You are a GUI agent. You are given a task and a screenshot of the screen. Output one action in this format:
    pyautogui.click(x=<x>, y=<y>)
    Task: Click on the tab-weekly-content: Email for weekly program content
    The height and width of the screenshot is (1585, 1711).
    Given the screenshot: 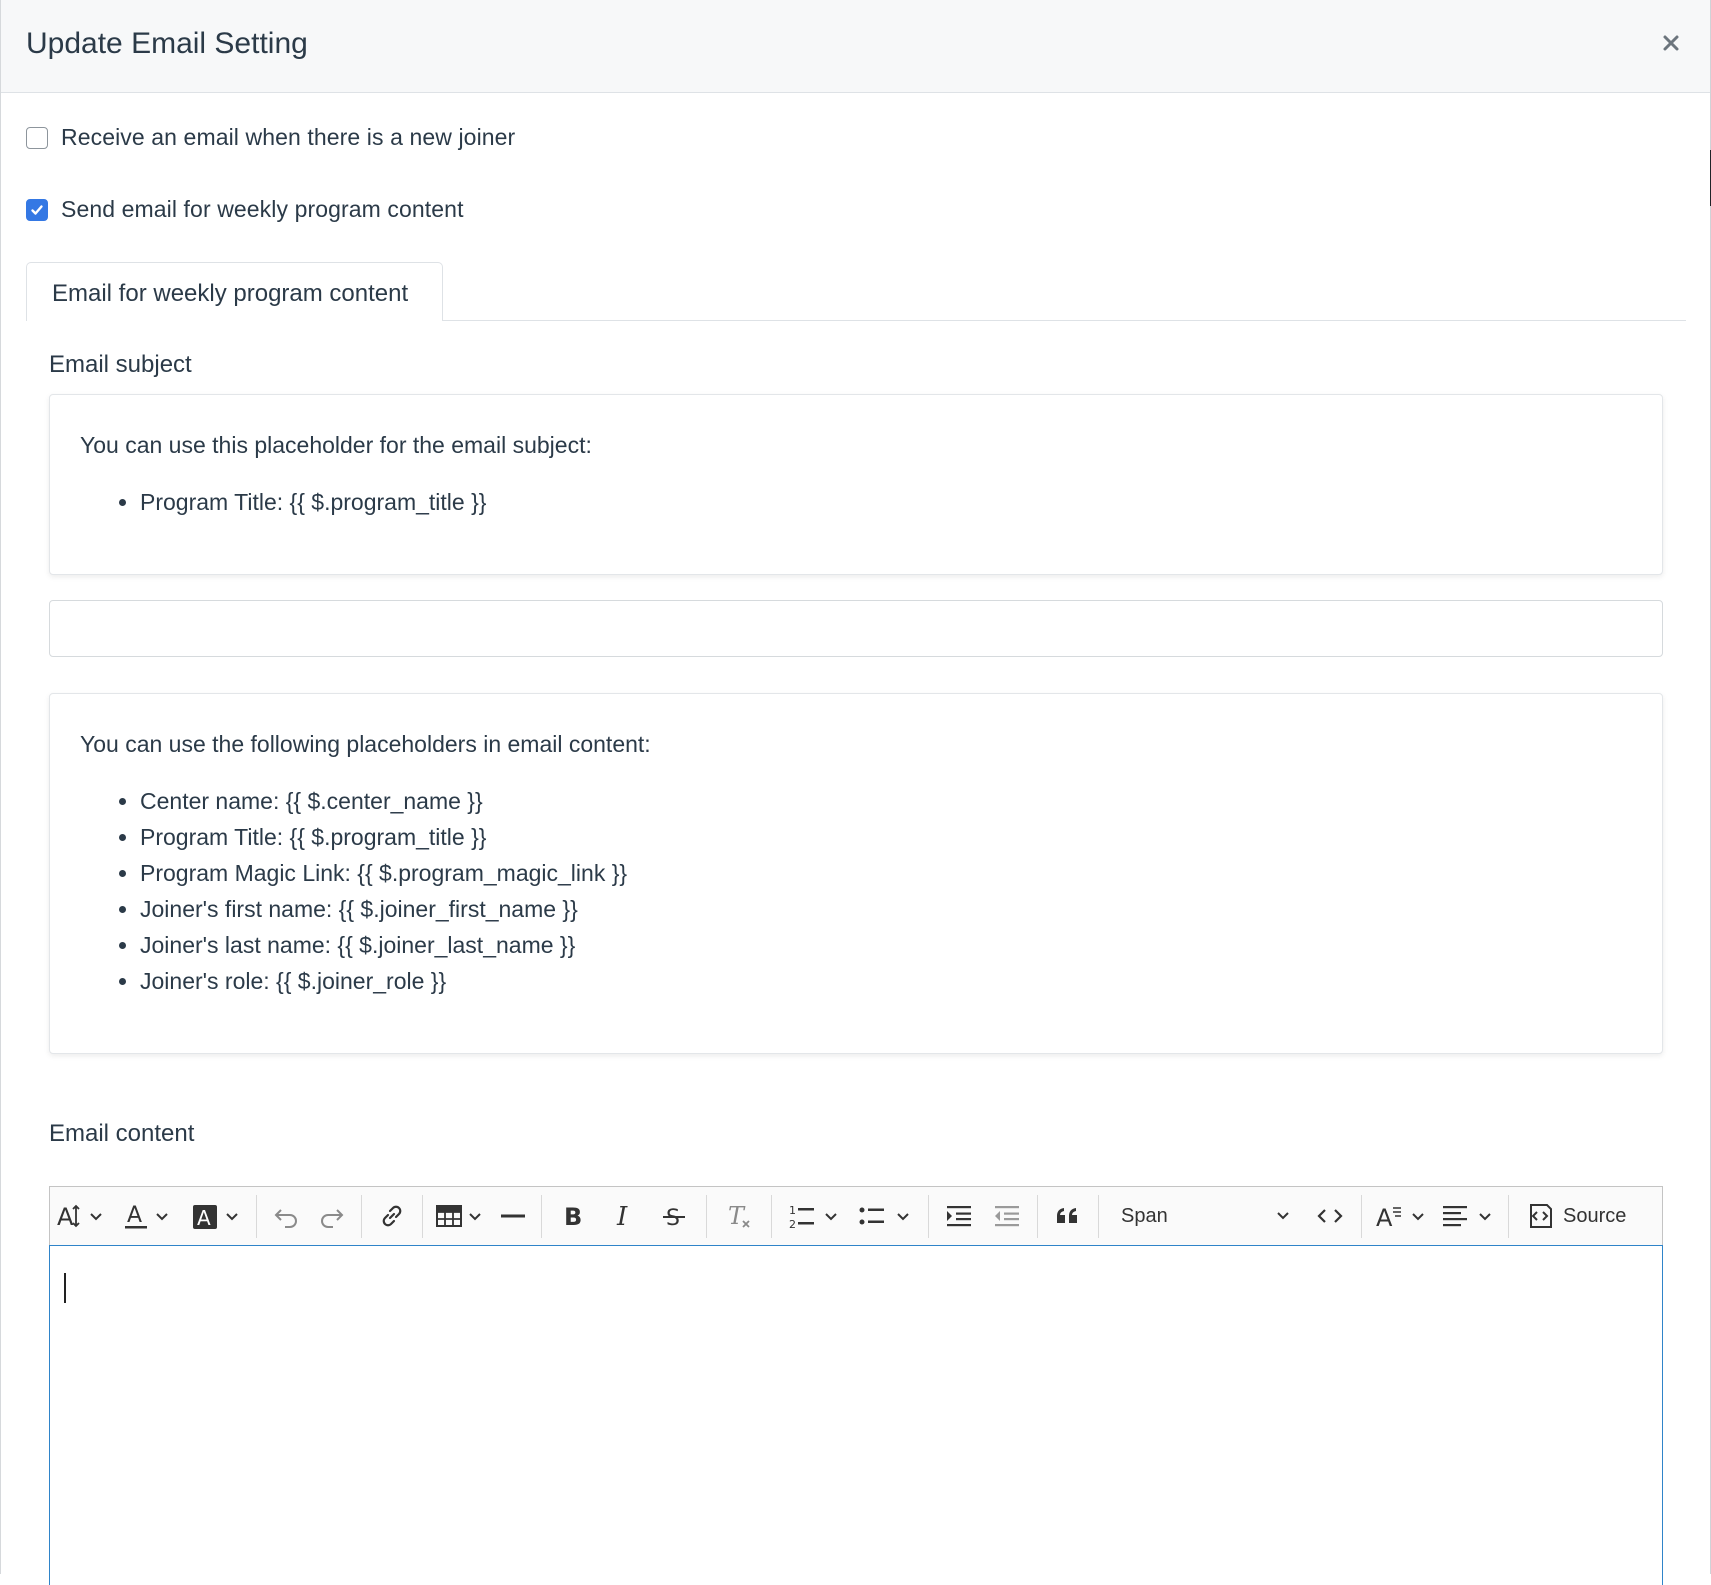 What is the action you would take?
    pyautogui.click(x=234, y=291)
    